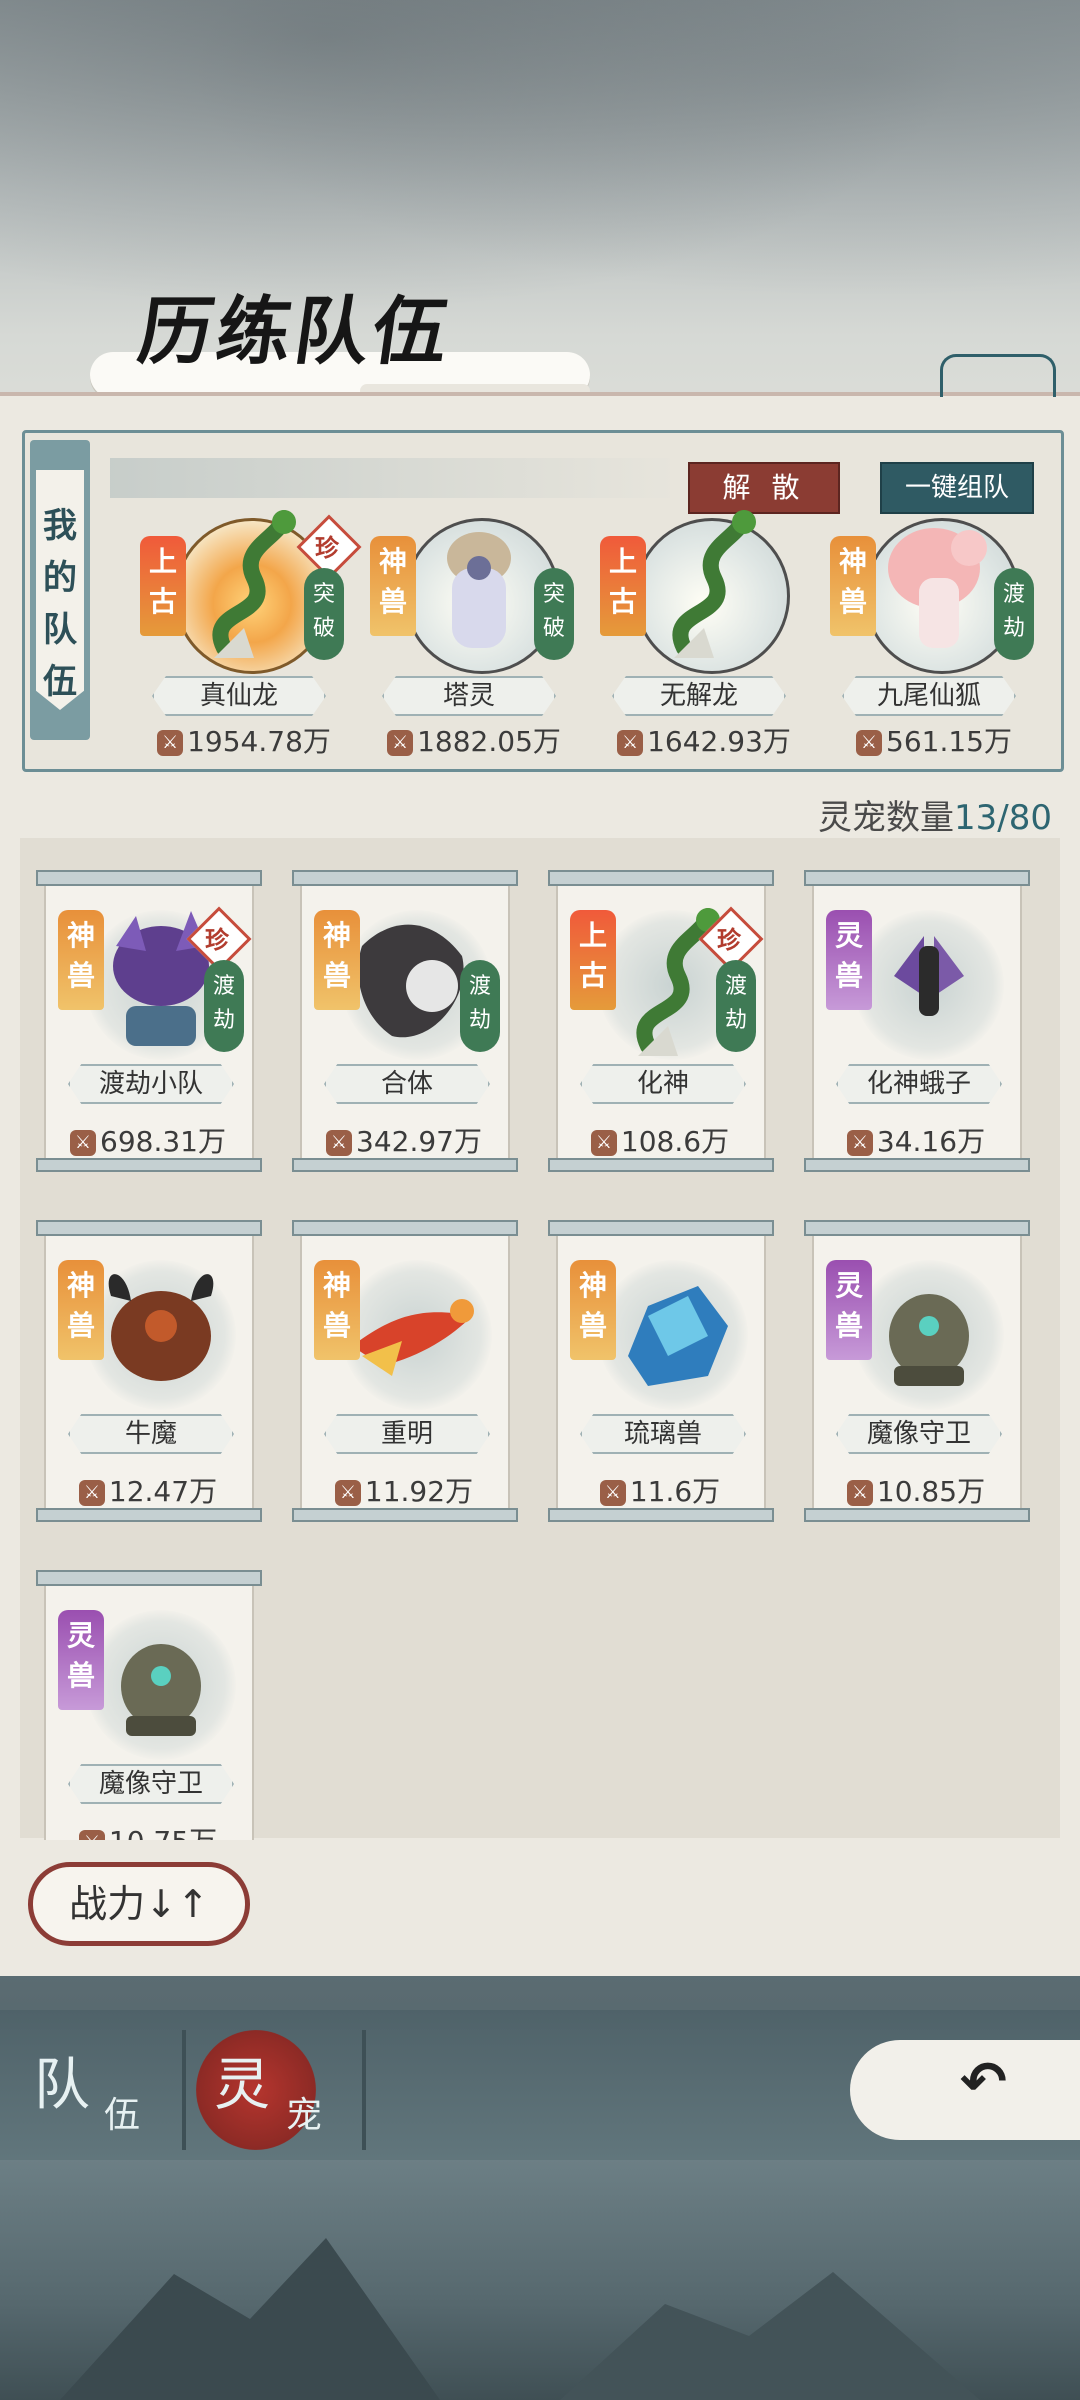 The width and height of the screenshot is (1080, 2400). What do you see at coordinates (404, 1490) in the screenshot?
I see `pet-power: ⚔ 11.92万` at bounding box center [404, 1490].